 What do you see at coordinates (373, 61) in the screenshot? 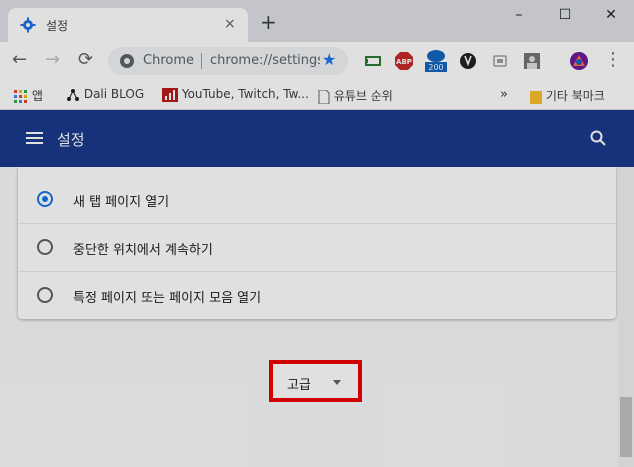
I see `tag-extension-icon` at bounding box center [373, 61].